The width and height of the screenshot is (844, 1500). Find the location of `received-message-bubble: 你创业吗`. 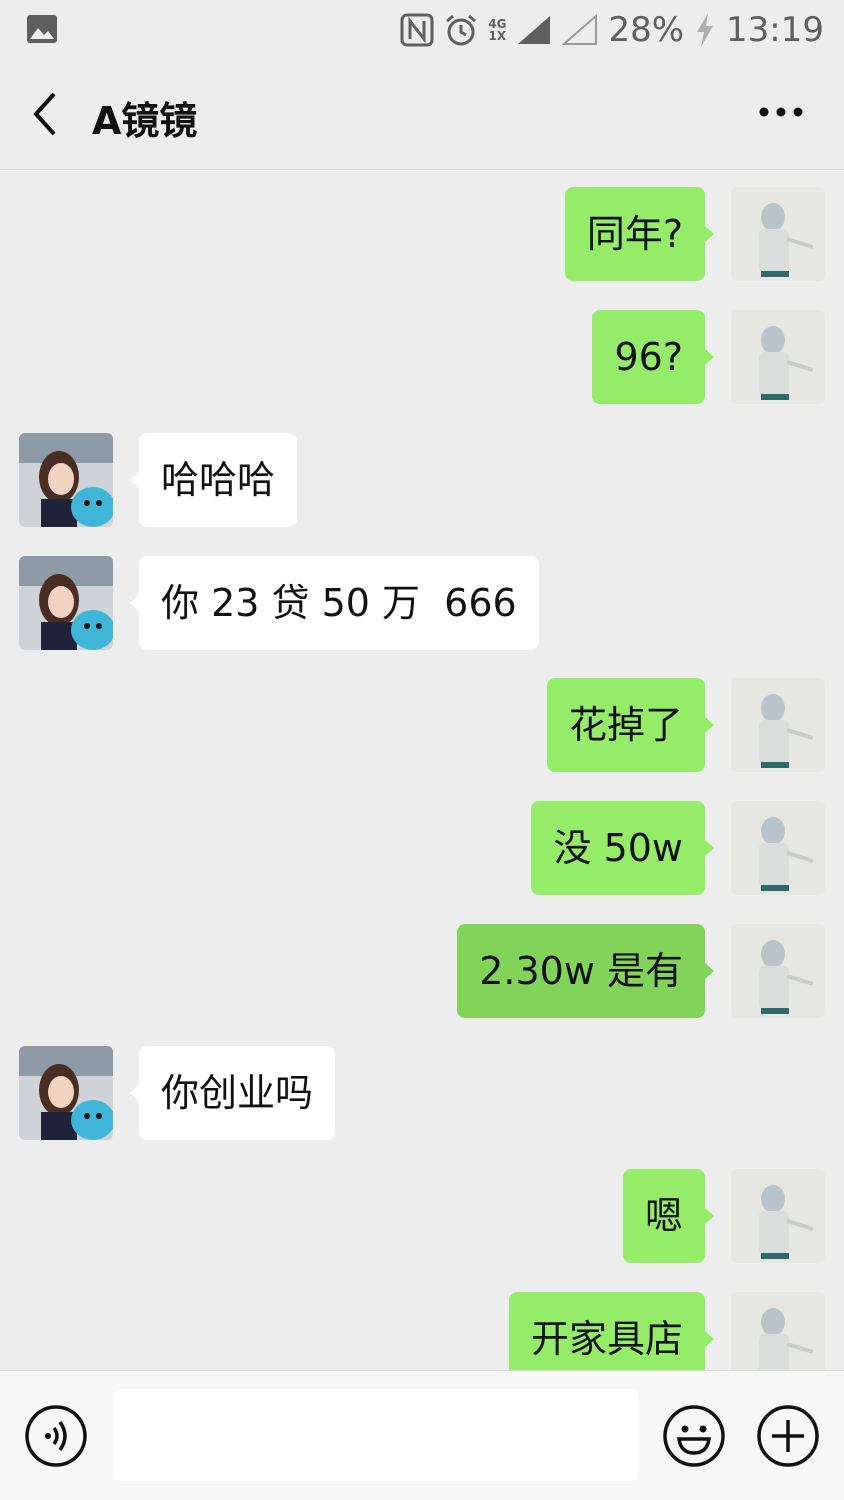

received-message-bubble: 你创业吗 is located at coordinates (232, 1093).